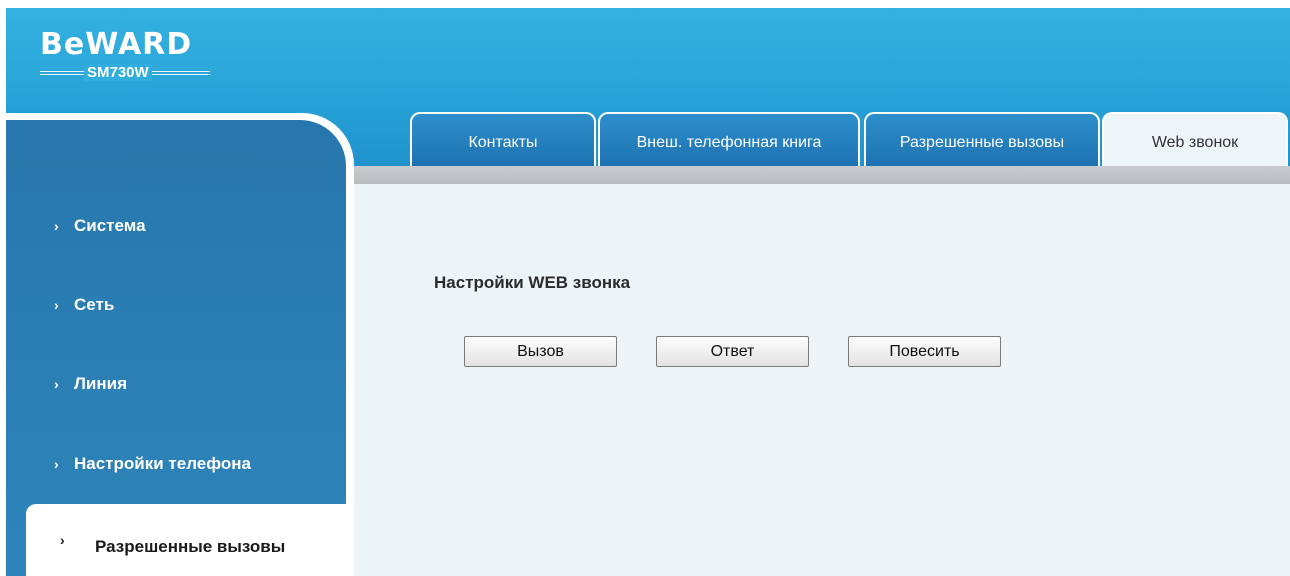 The height and width of the screenshot is (576, 1290). I want to click on call-button: Вызов, so click(540, 351).